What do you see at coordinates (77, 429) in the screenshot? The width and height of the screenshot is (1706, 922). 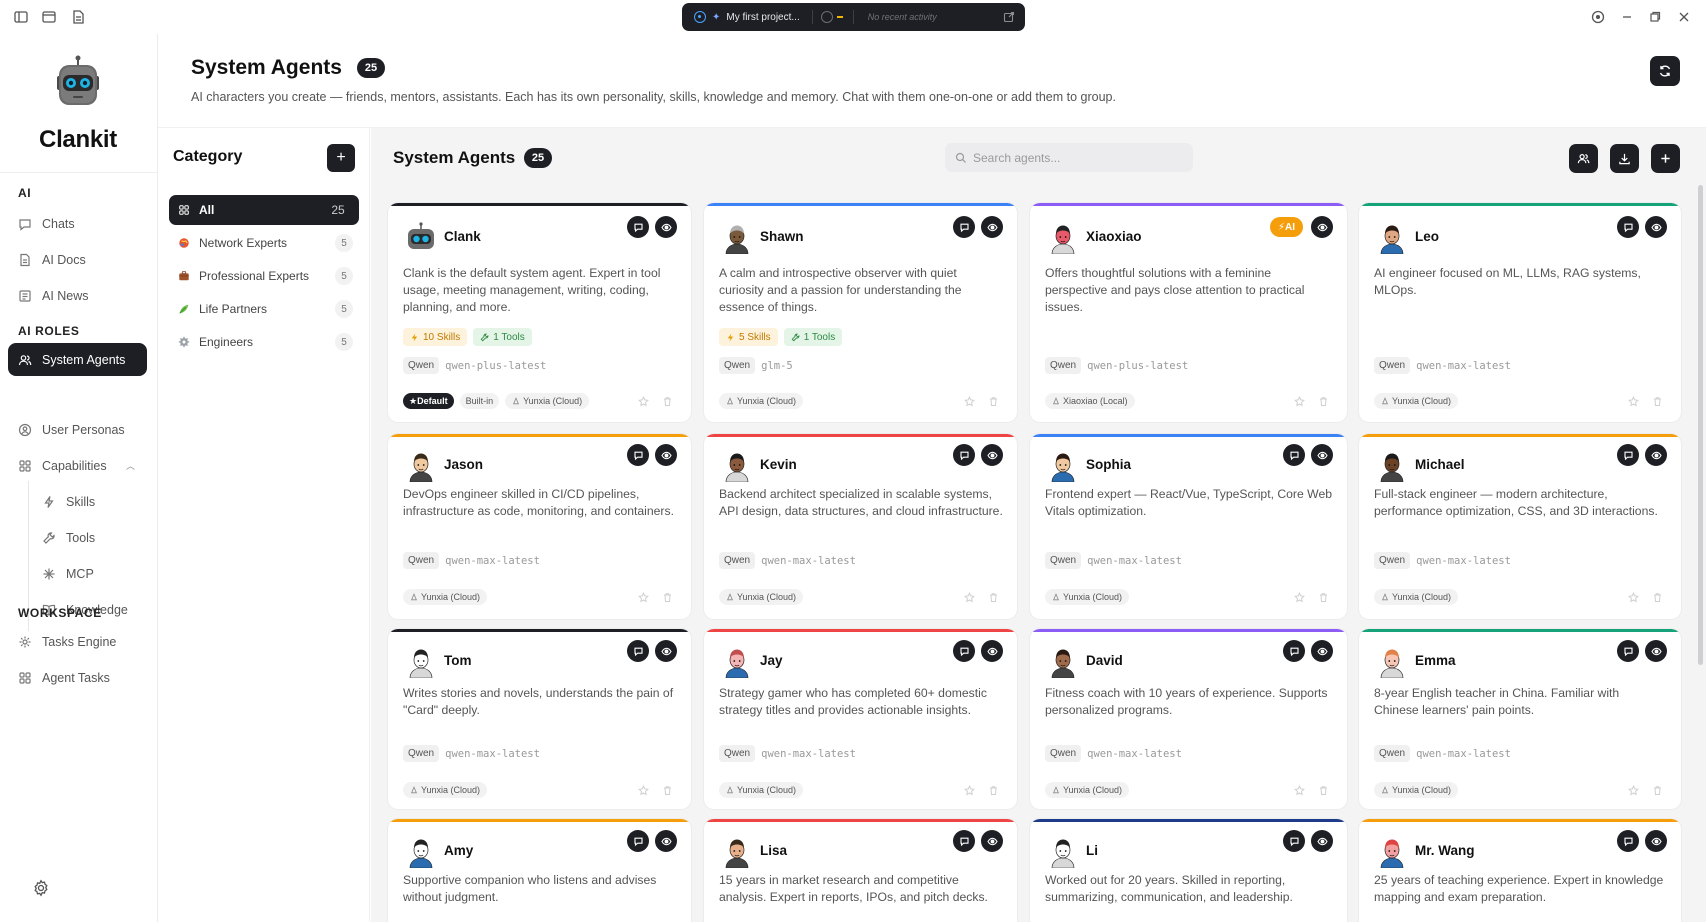 I see `sidebar-item-user-personas: User Personas` at bounding box center [77, 429].